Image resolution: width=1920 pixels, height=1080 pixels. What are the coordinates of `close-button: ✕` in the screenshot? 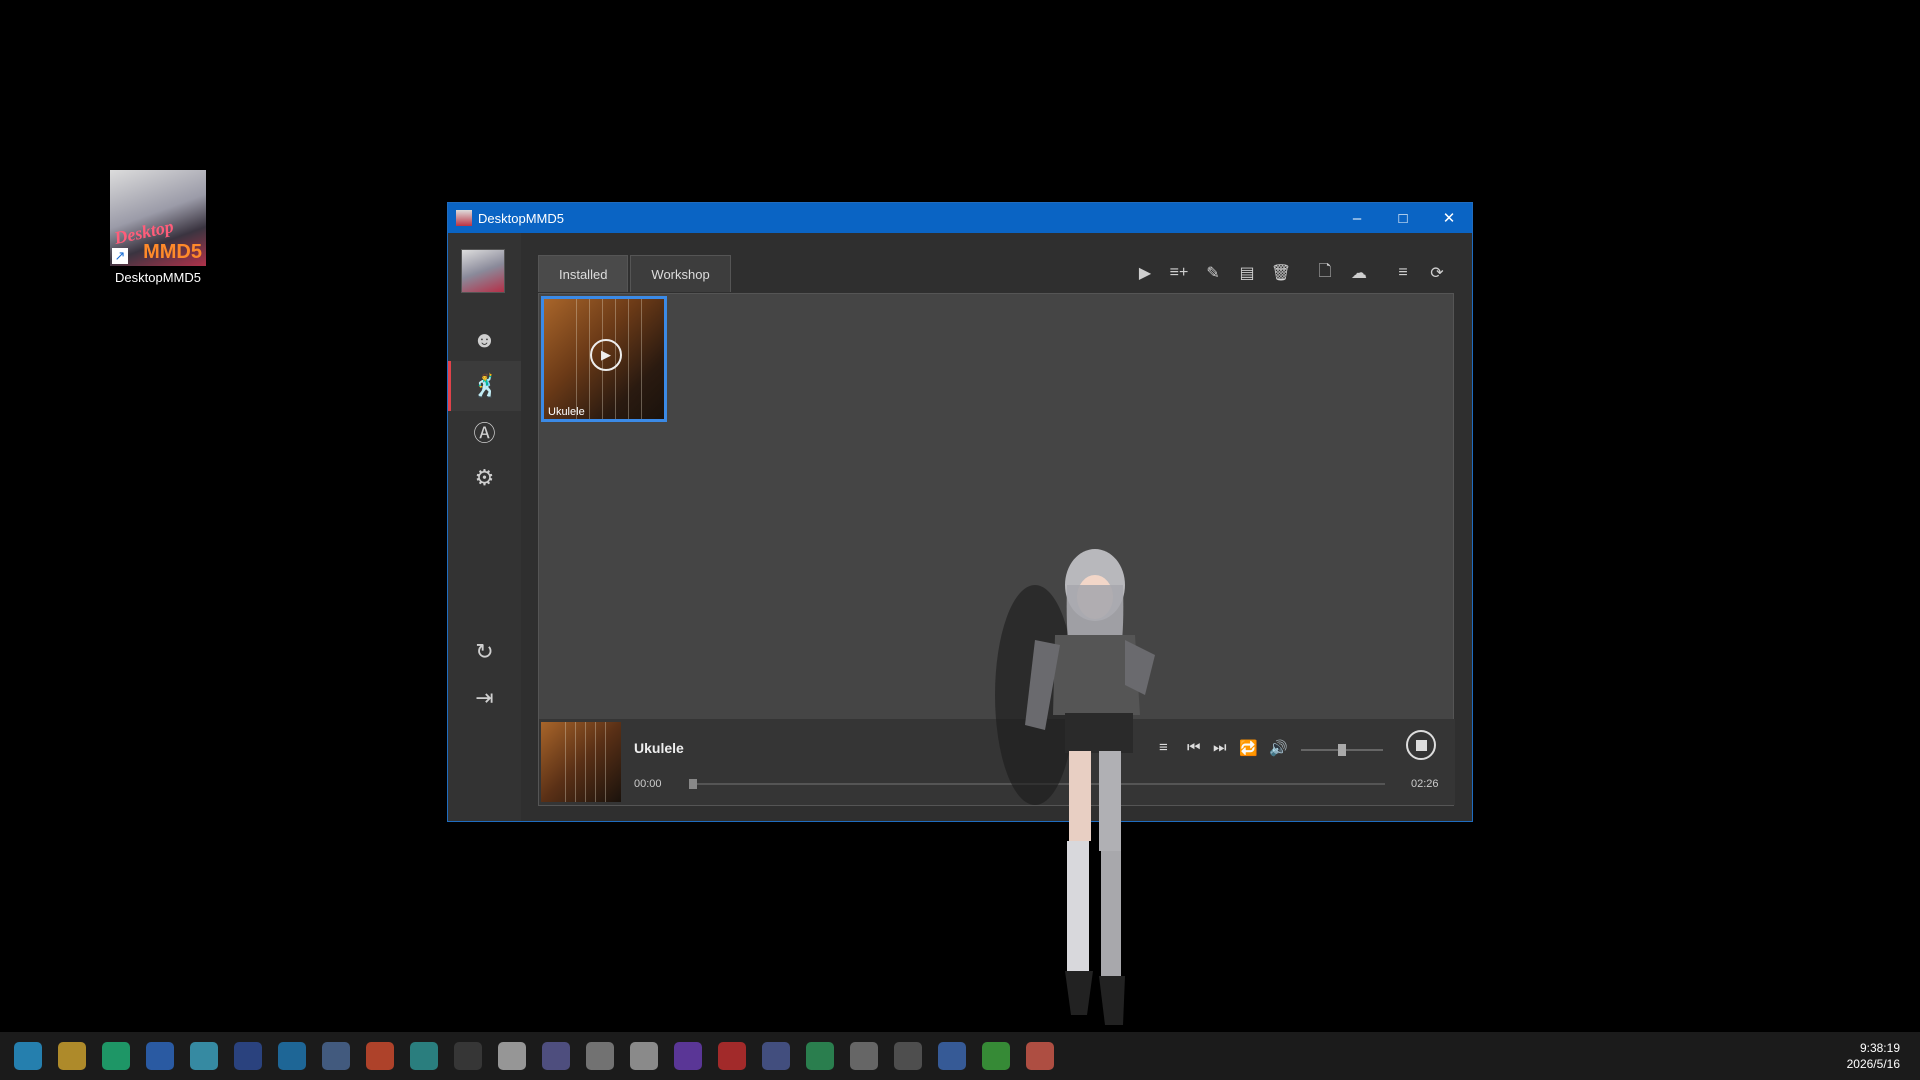 It's located at (1449, 218).